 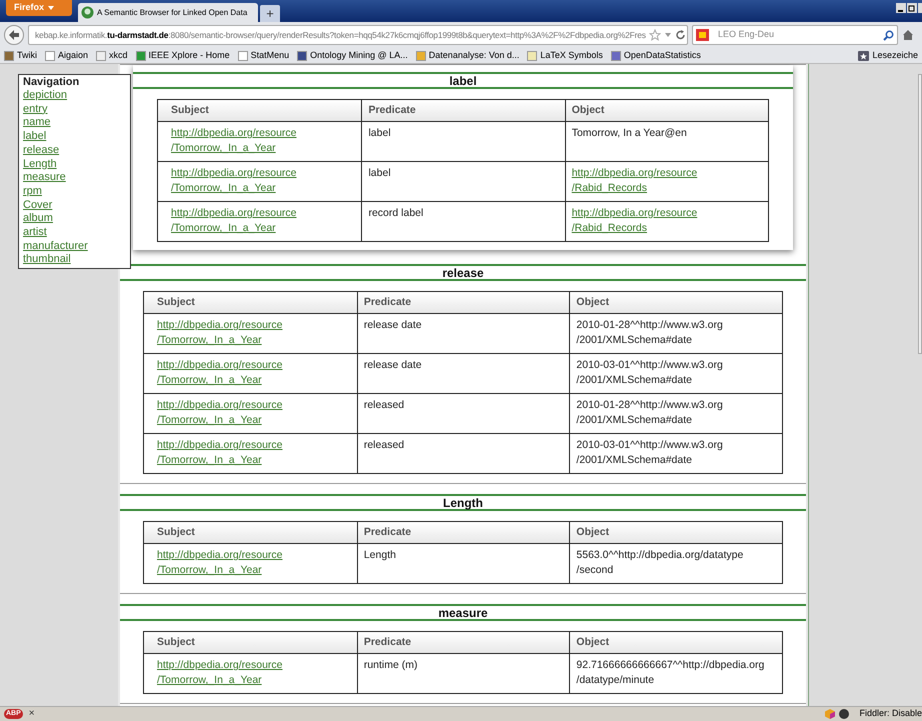 What do you see at coordinates (795, 35) in the screenshot?
I see `search-field: LEO Eng-Deu` at bounding box center [795, 35].